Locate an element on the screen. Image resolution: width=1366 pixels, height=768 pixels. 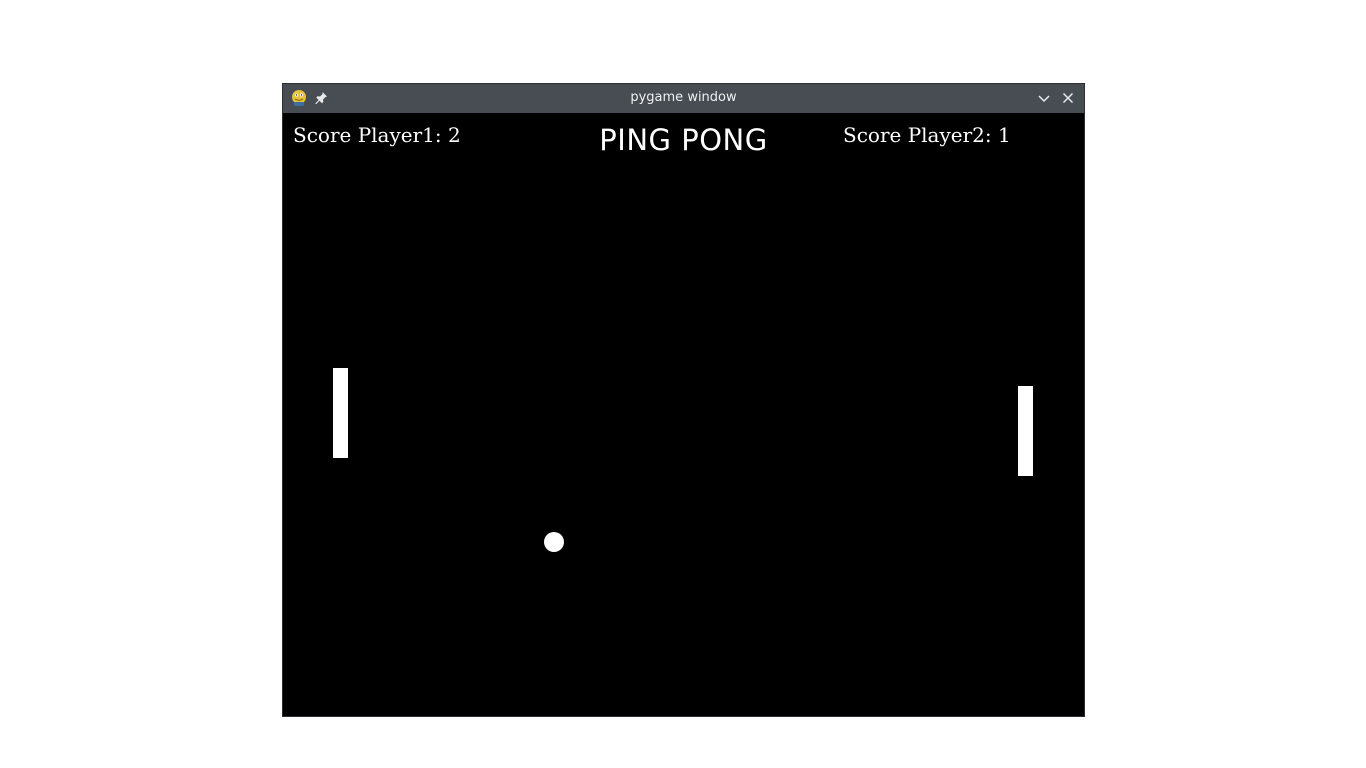
close-icon is located at coordinates (1068, 98).